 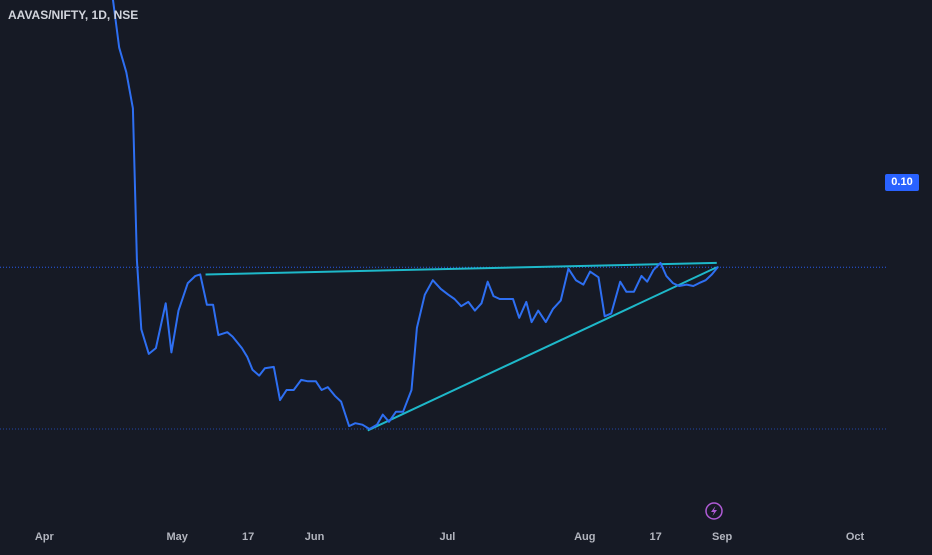 What do you see at coordinates (73, 15) in the screenshot?
I see `symbol-title: AAVAS/NIFTY, 1D, NSE` at bounding box center [73, 15].